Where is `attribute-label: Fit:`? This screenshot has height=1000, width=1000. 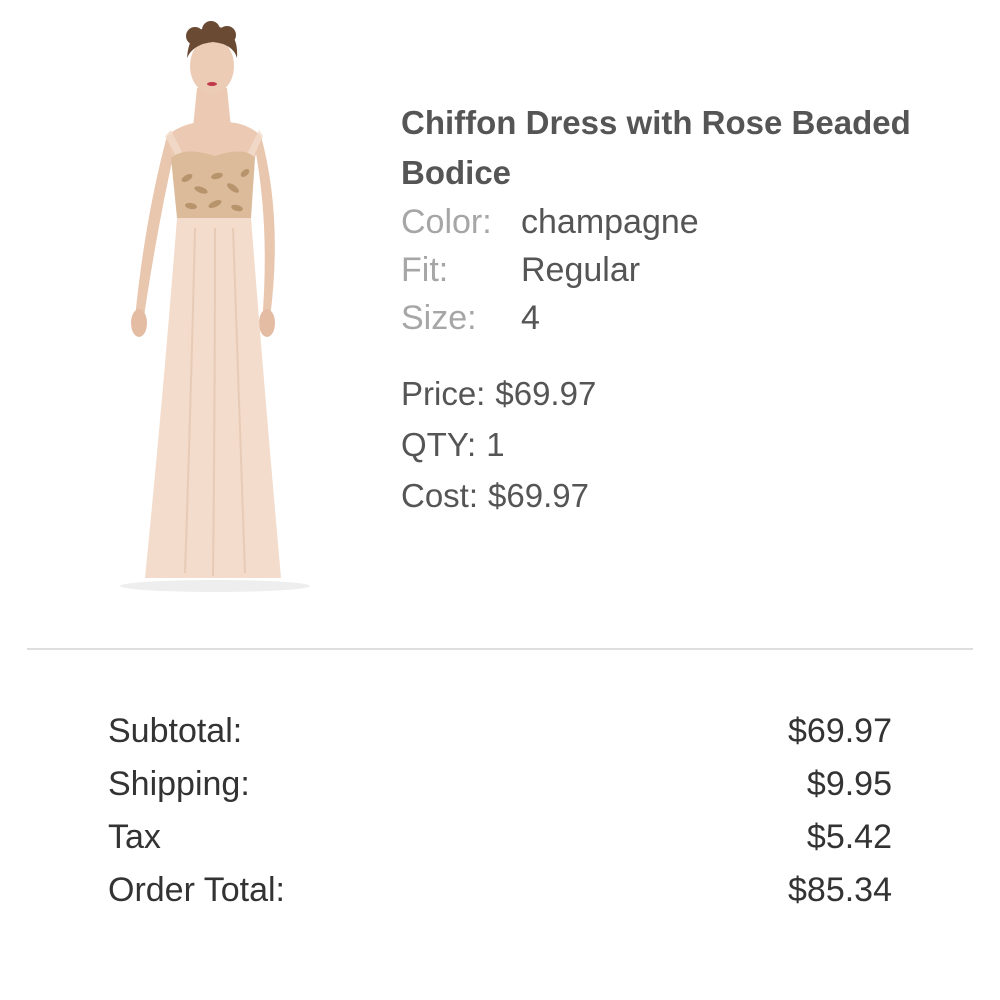
attribute-label: Fit: is located at coordinates (425, 270).